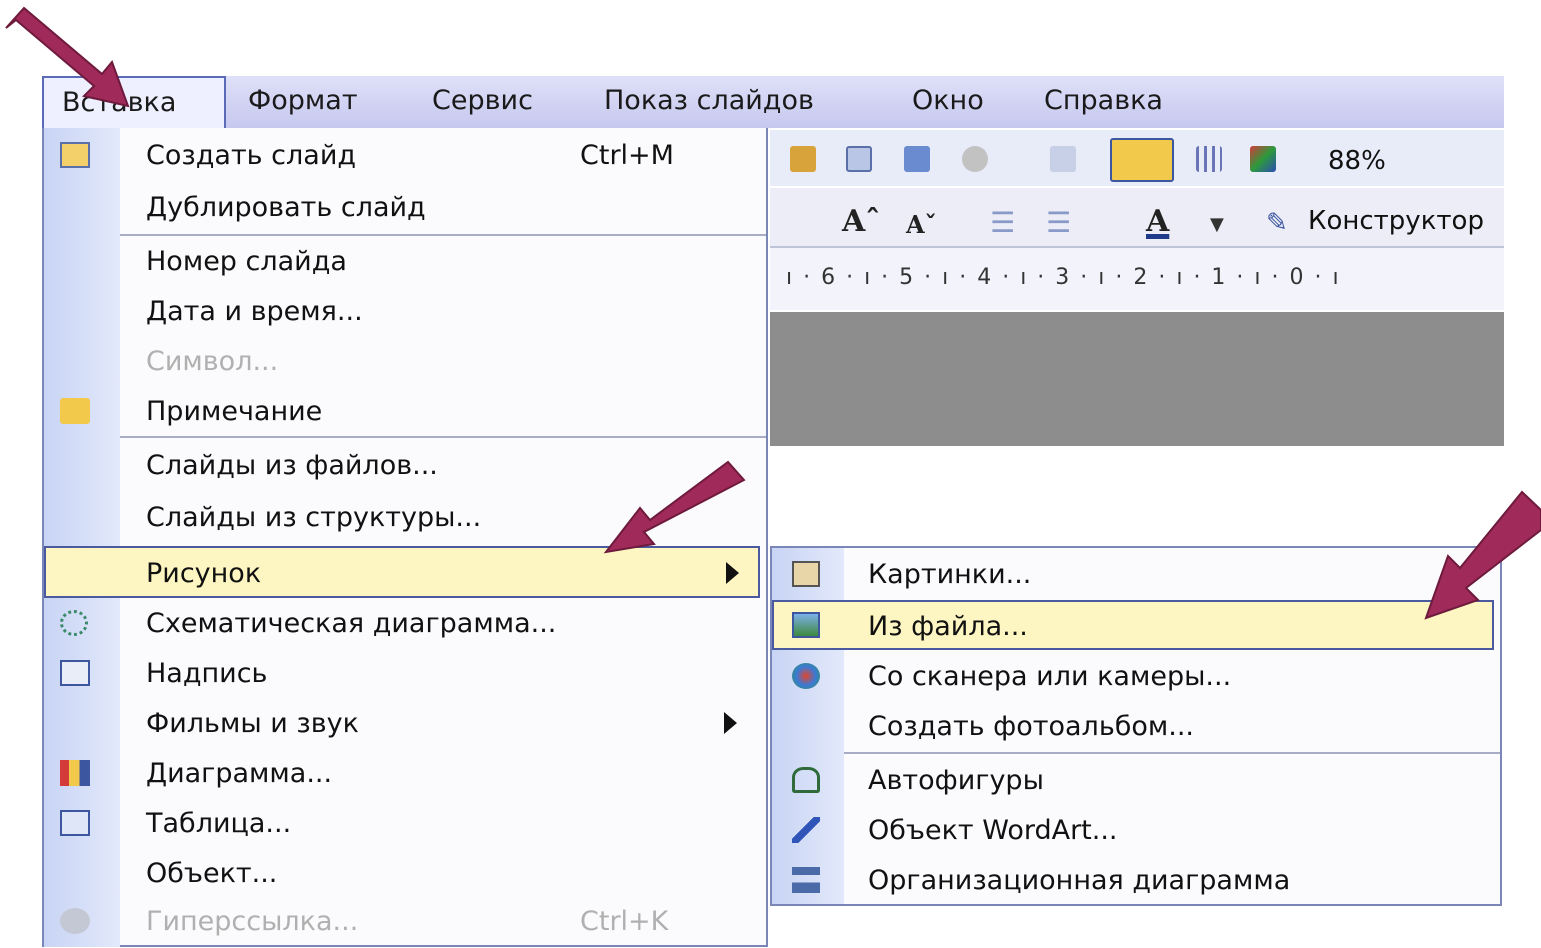 The width and height of the screenshot is (1541, 948). I want to click on arrow-to-from-file-item-icon, so click(1482, 555).